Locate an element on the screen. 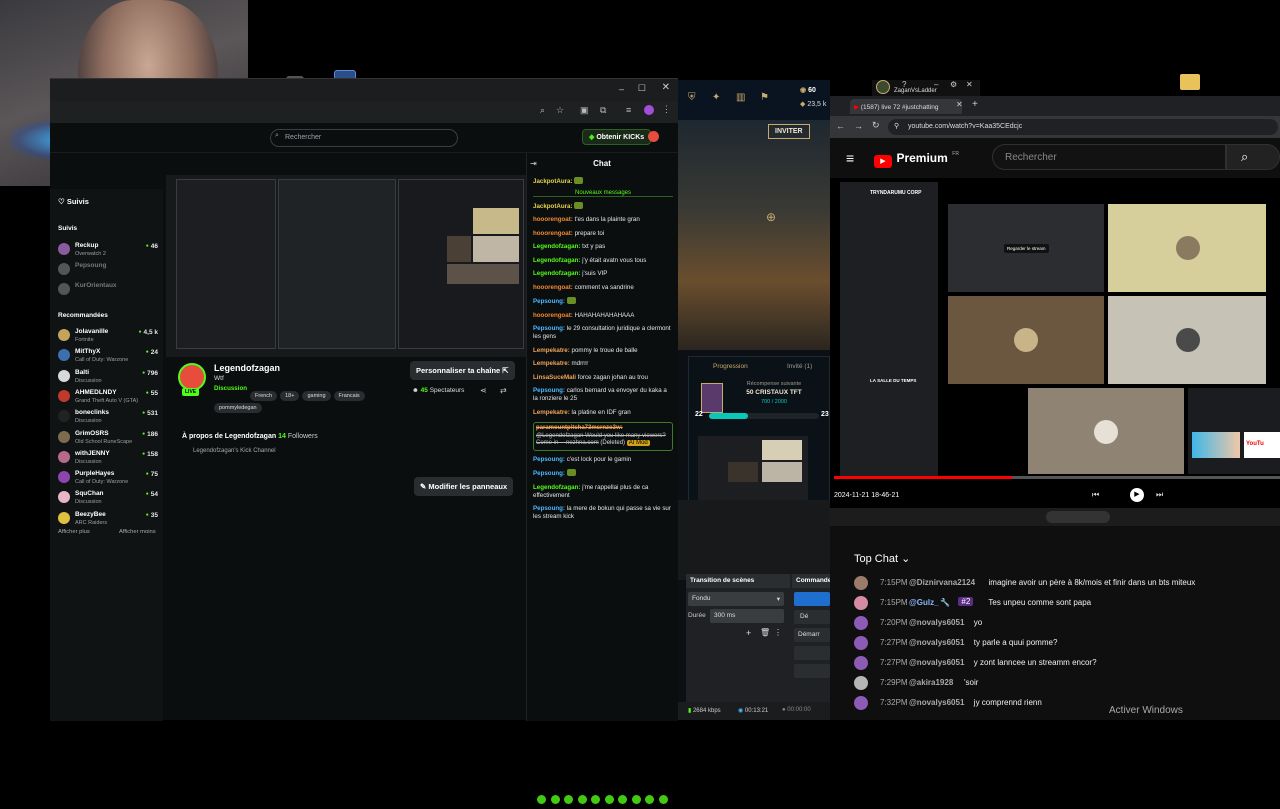  yt-chat-message: 7:15PM @Gulz_ 🔧 #2 Tes unpeu comme sont papa is located at coordinates (1064, 604).